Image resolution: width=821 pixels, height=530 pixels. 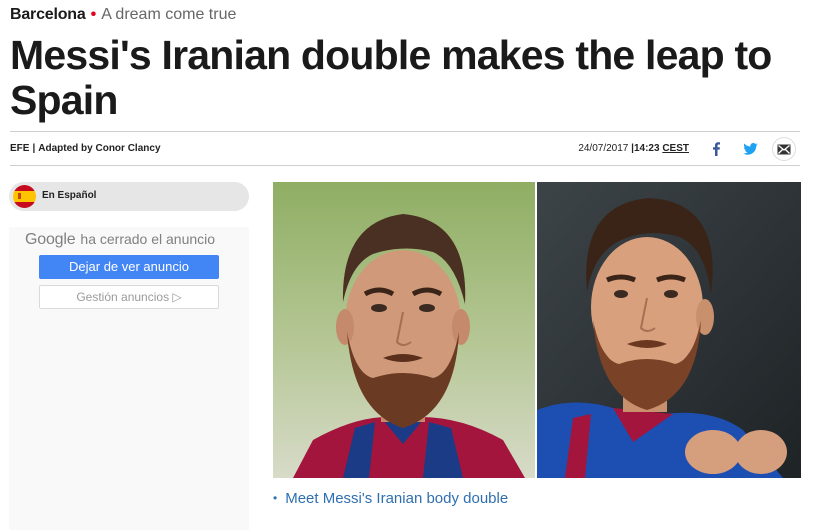 I want to click on ad-closed-text: ha cerrado el anuncio, so click(x=148, y=239).